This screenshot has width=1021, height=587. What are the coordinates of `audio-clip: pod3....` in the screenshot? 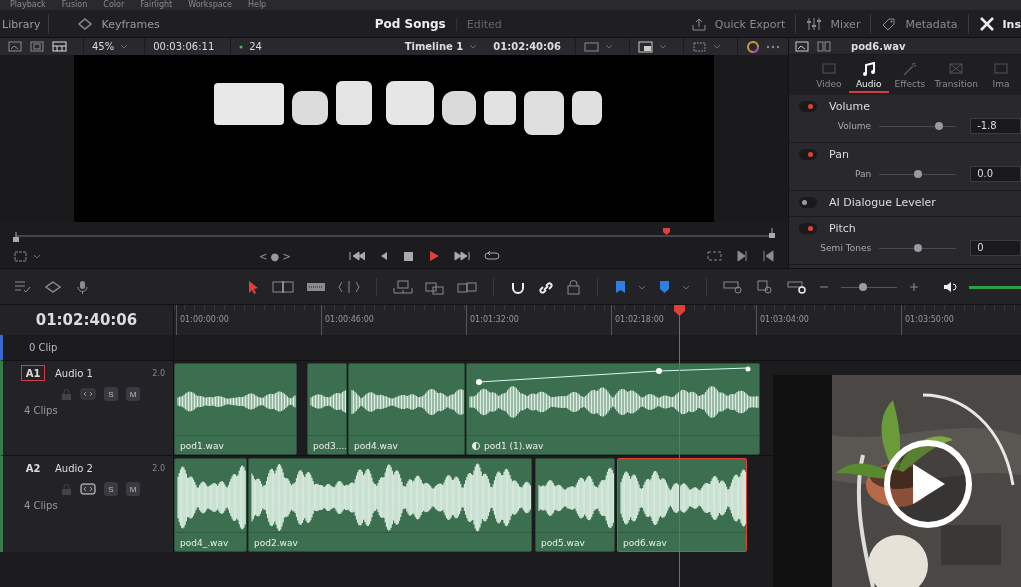 It's located at (327, 409).